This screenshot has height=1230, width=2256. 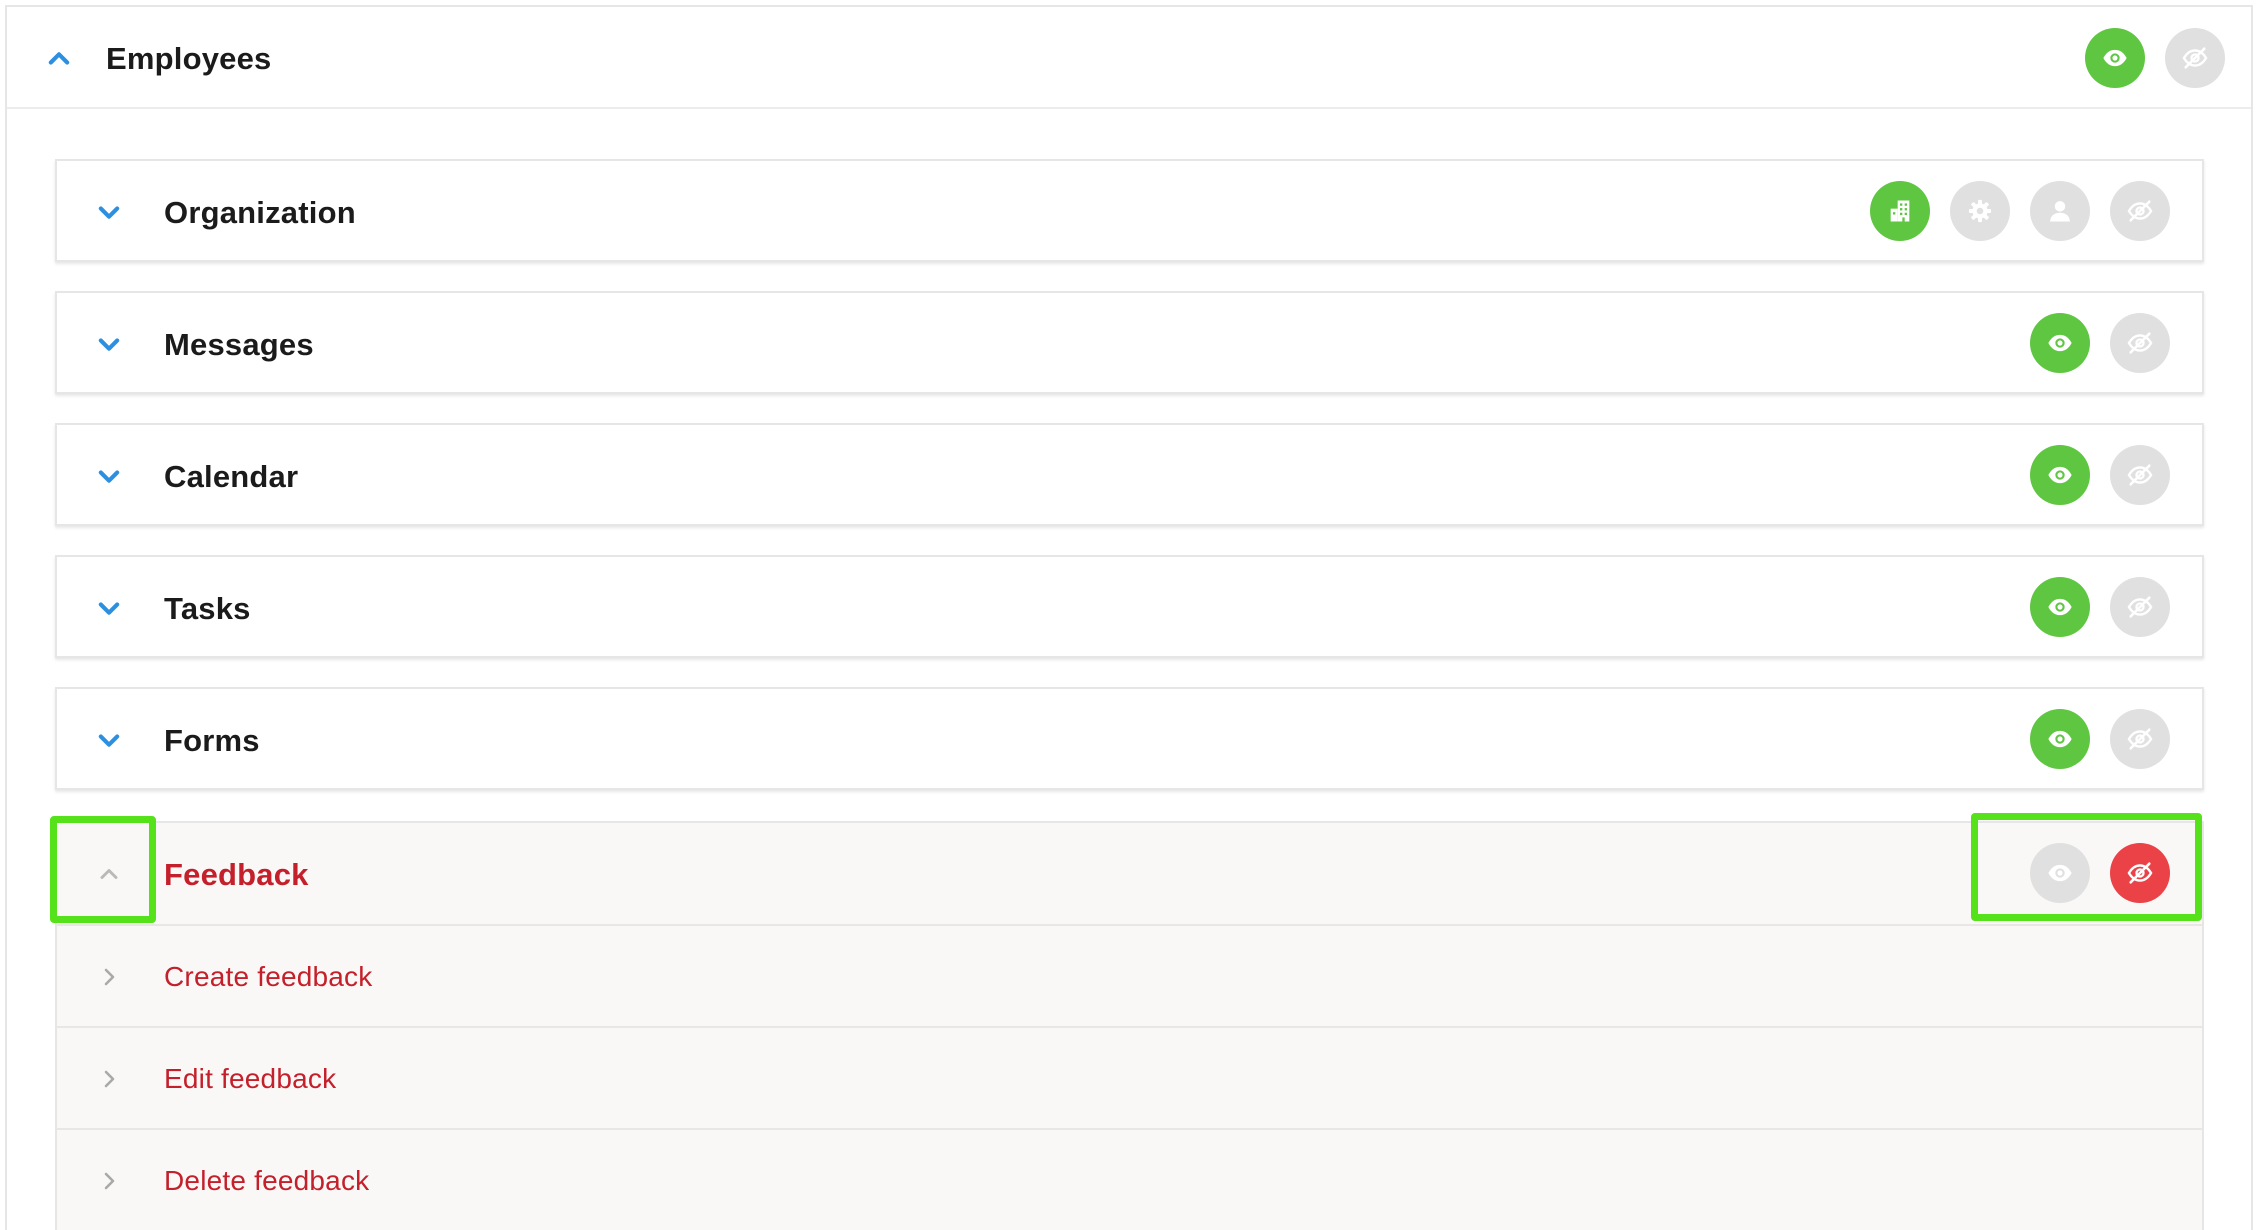 I want to click on panel-title: Forms, so click(x=212, y=740).